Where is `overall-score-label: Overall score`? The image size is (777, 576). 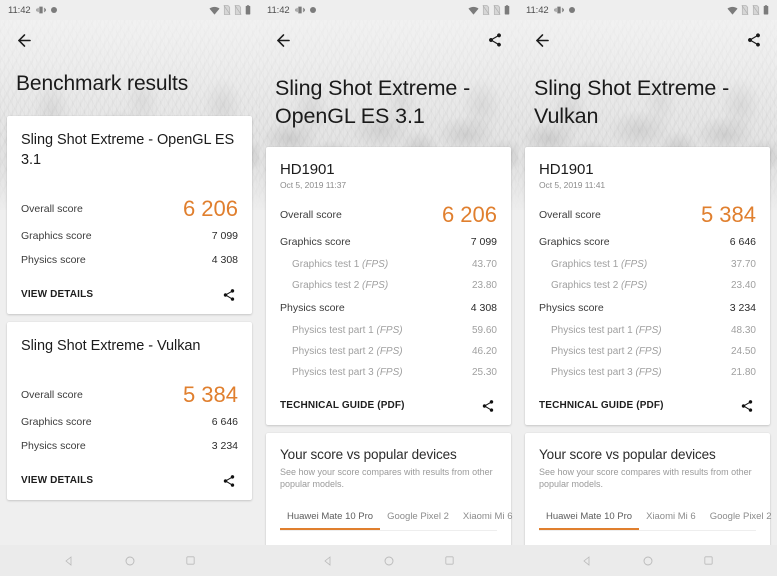
overall-score-label: Overall score is located at coordinates (52, 394).